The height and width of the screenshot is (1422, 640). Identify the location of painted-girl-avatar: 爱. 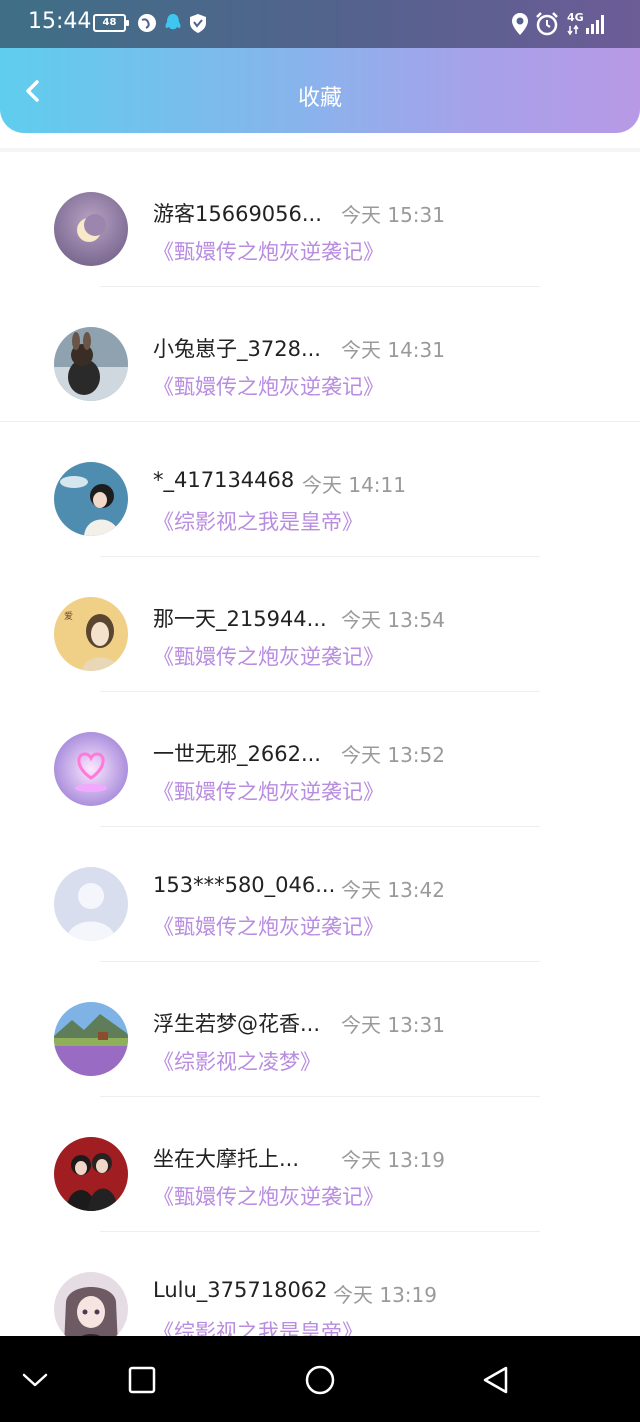
(91, 634).